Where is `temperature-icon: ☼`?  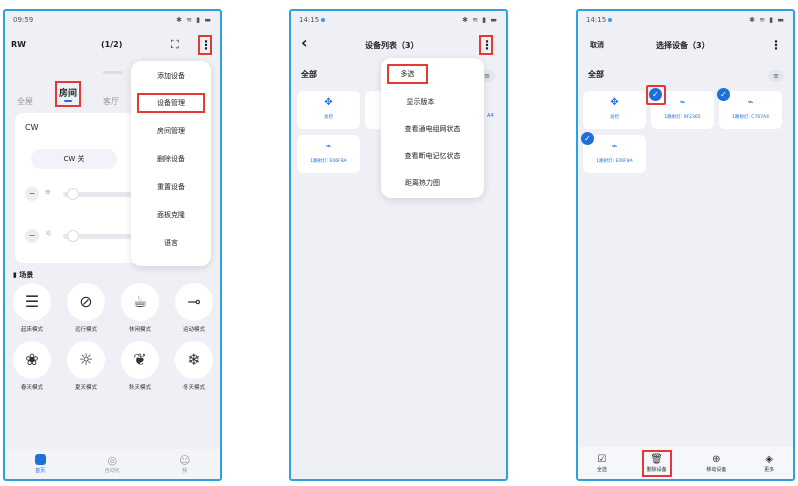 temperature-icon: ☼ is located at coordinates (49, 233).